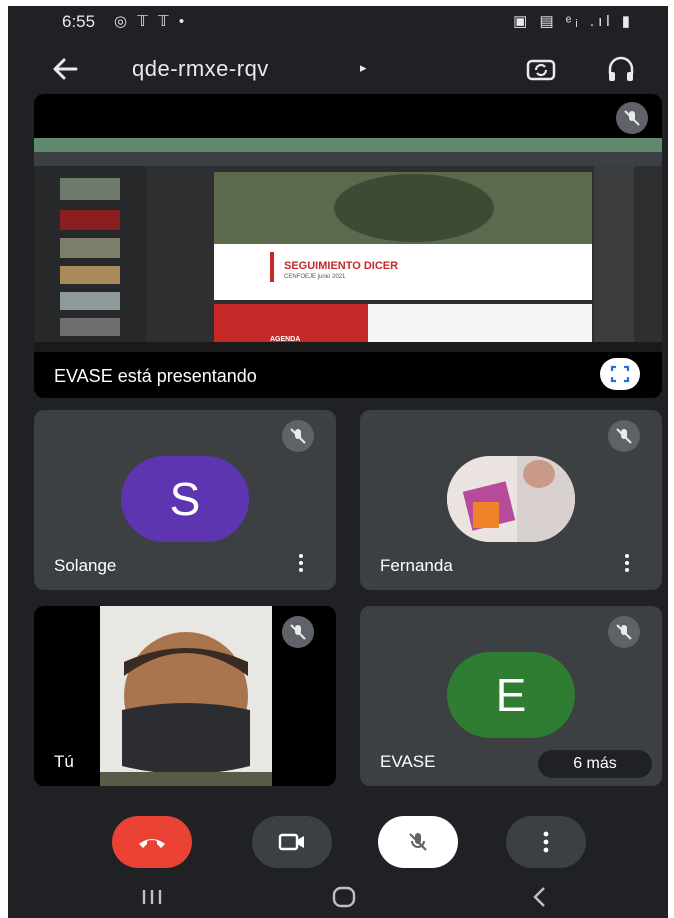 The width and height of the screenshot is (674, 918). I want to click on microphone-toggle-button, so click(418, 842).